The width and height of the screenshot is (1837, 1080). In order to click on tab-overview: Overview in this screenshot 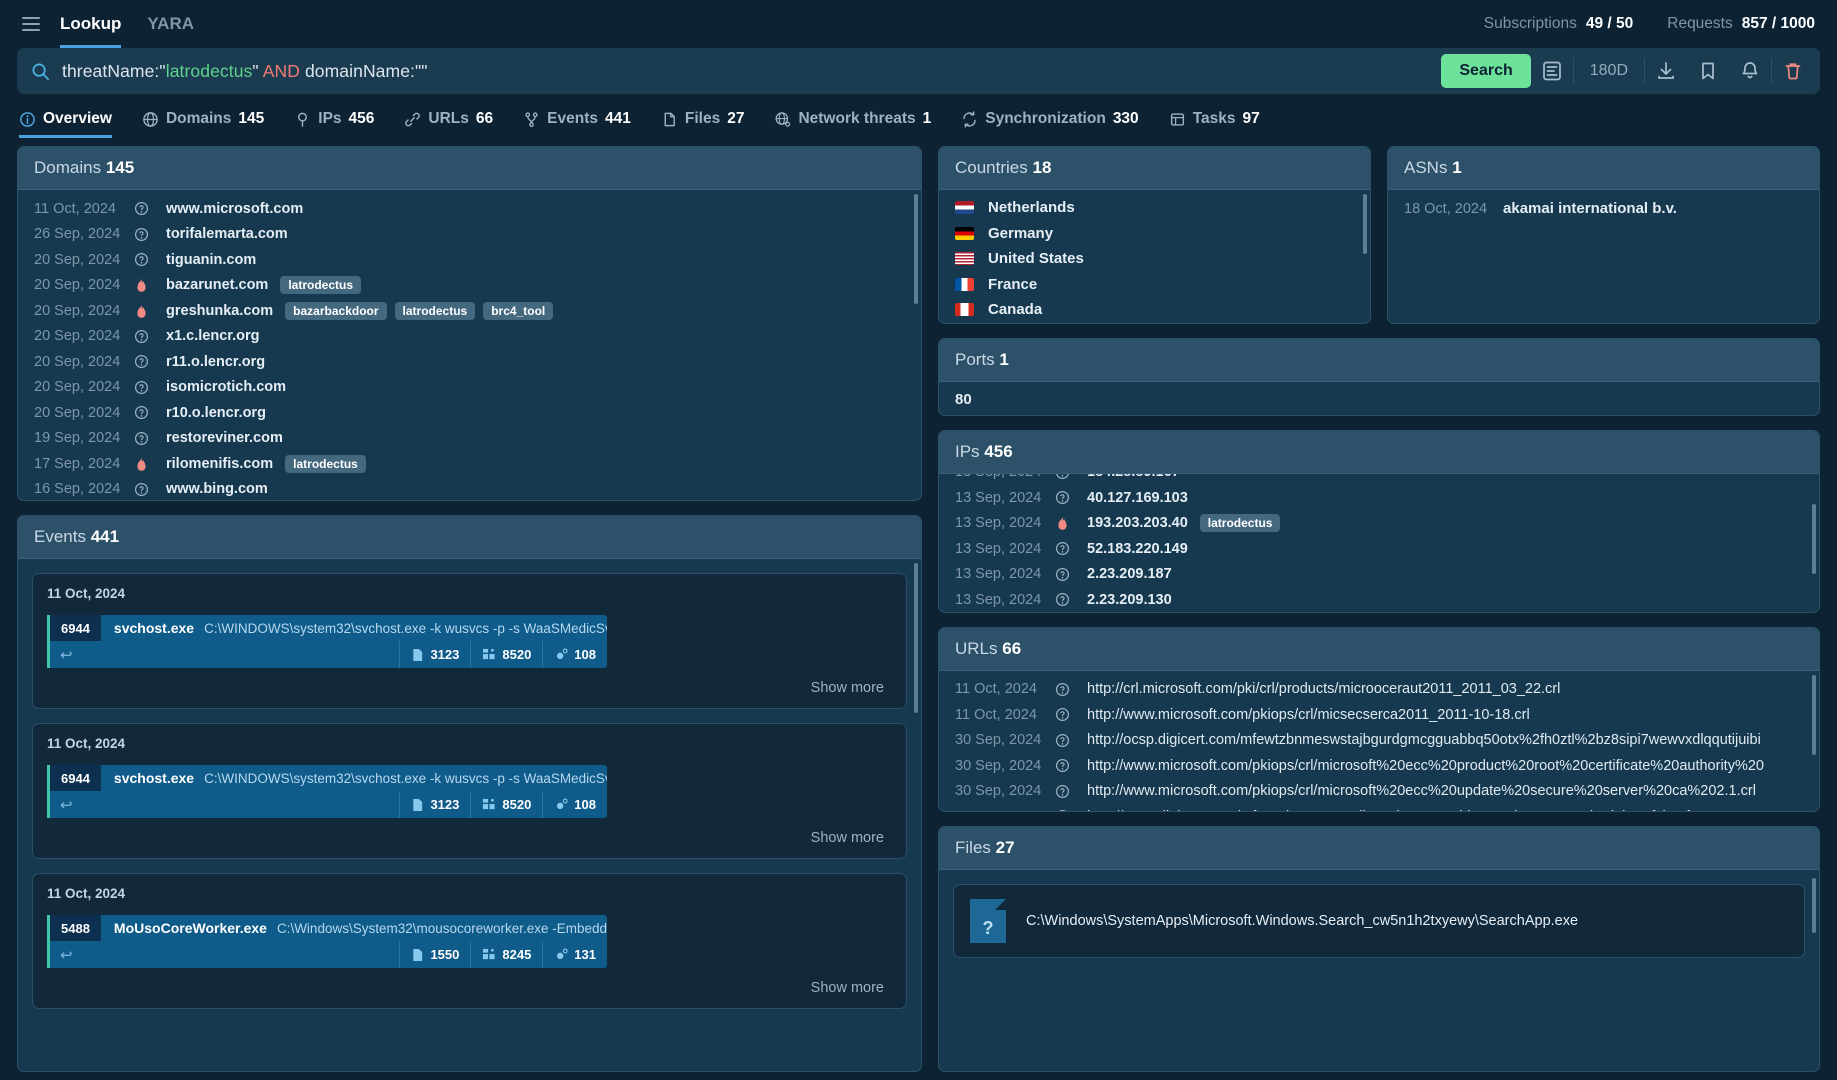, I will do `click(72, 119)`.